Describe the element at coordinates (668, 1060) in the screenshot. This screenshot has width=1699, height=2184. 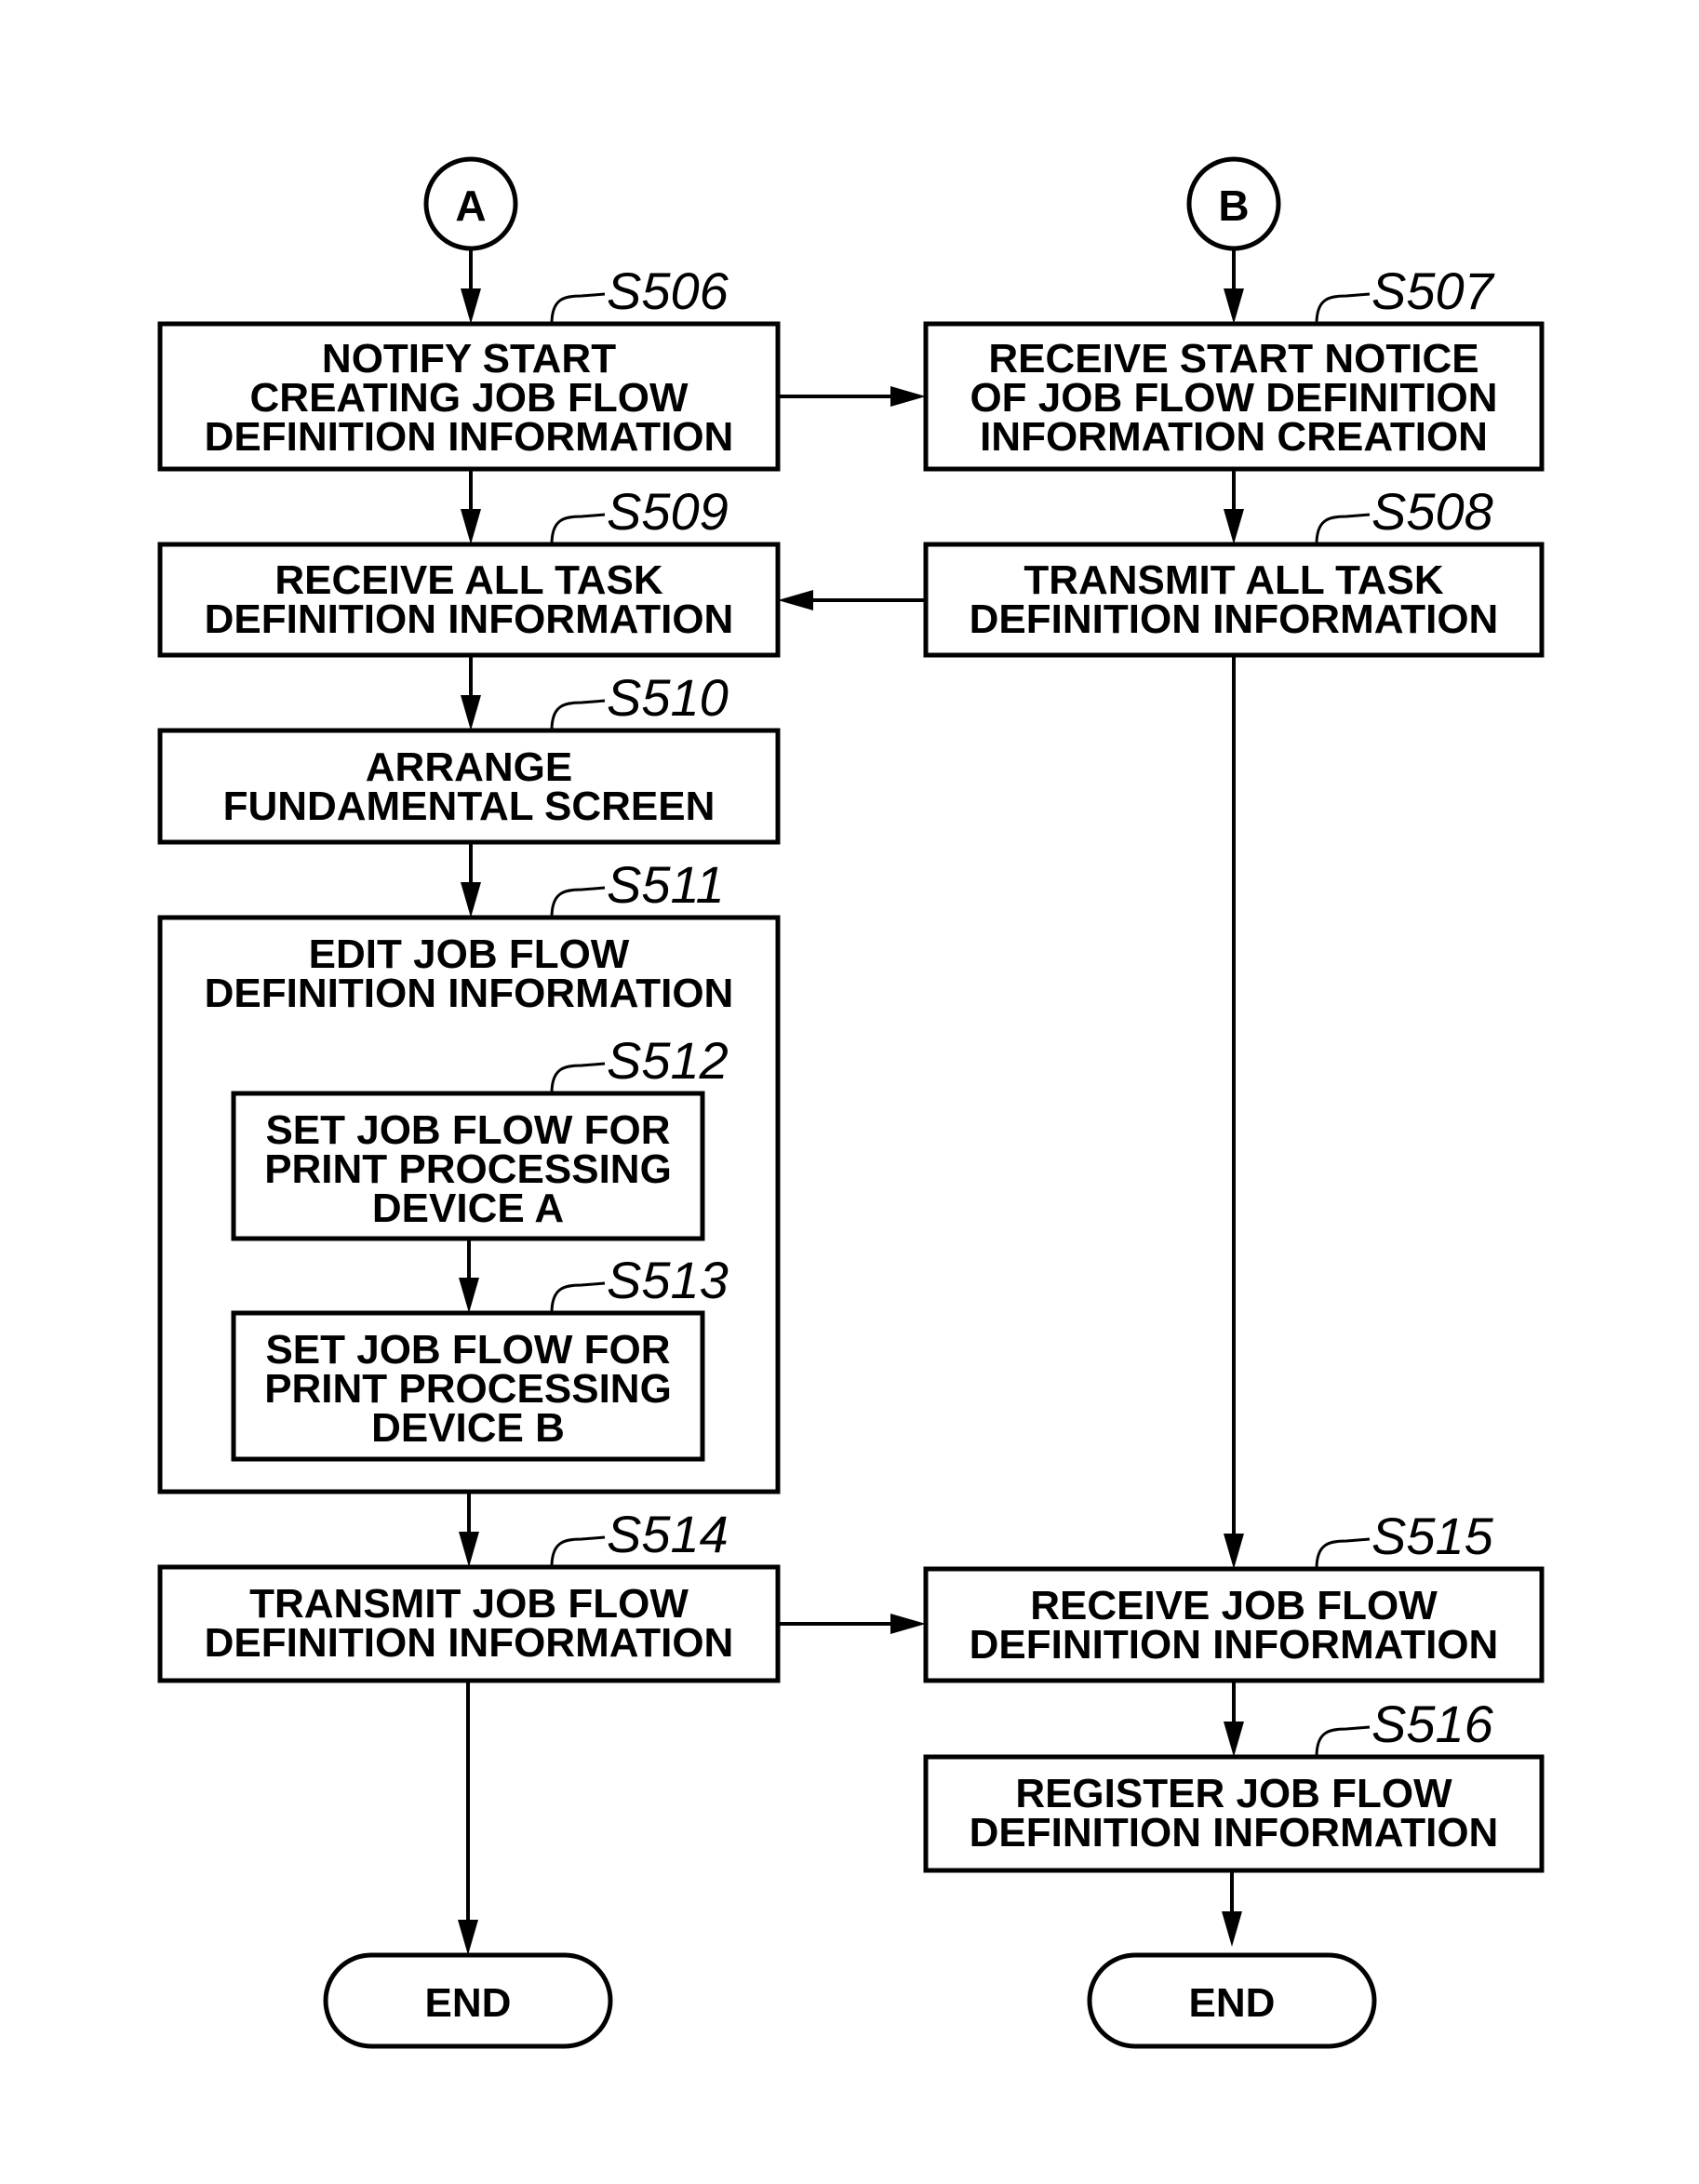
I see `svg-text: S512` at that location.